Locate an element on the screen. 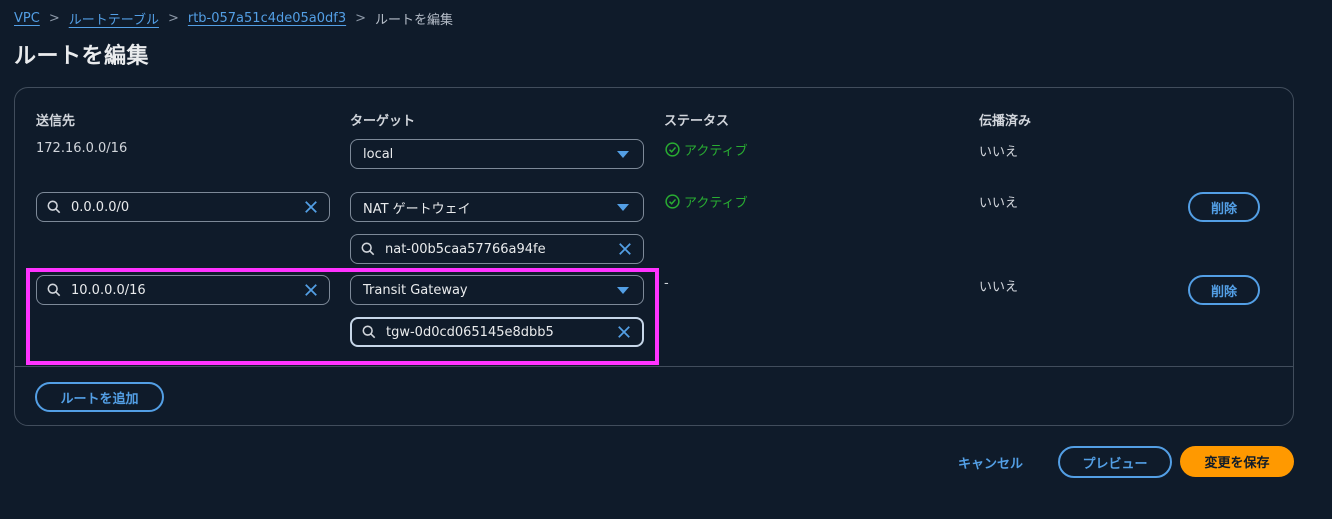  target-id-input: tgw-0d0cd065145e8dbb5 is located at coordinates (497, 332).